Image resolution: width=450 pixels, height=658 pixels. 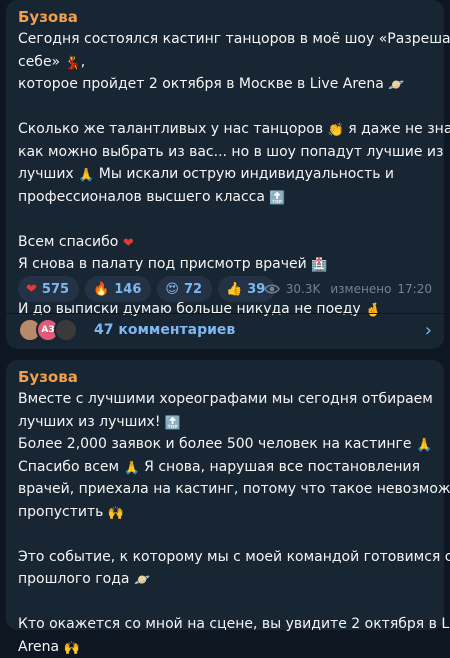 I want to click on reaction-fire: 🔥 146, so click(x=118, y=289).